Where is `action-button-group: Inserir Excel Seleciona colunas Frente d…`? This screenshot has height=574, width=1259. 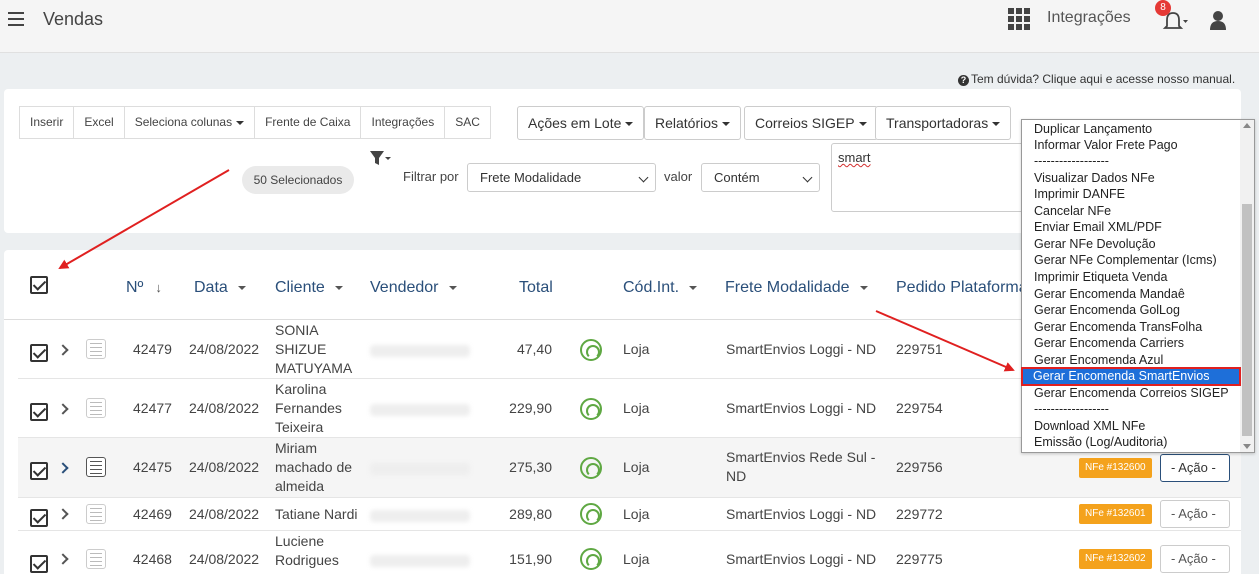
action-button-group: Inserir Excel Seleciona colunas Frente d… is located at coordinates (255, 122).